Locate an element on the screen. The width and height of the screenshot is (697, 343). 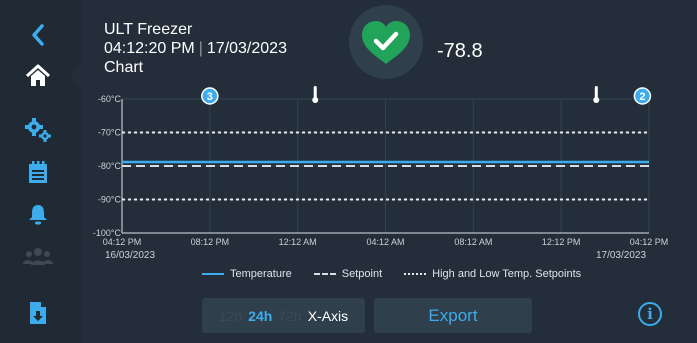
device-name: ULT Freezer is located at coordinates (148, 29).